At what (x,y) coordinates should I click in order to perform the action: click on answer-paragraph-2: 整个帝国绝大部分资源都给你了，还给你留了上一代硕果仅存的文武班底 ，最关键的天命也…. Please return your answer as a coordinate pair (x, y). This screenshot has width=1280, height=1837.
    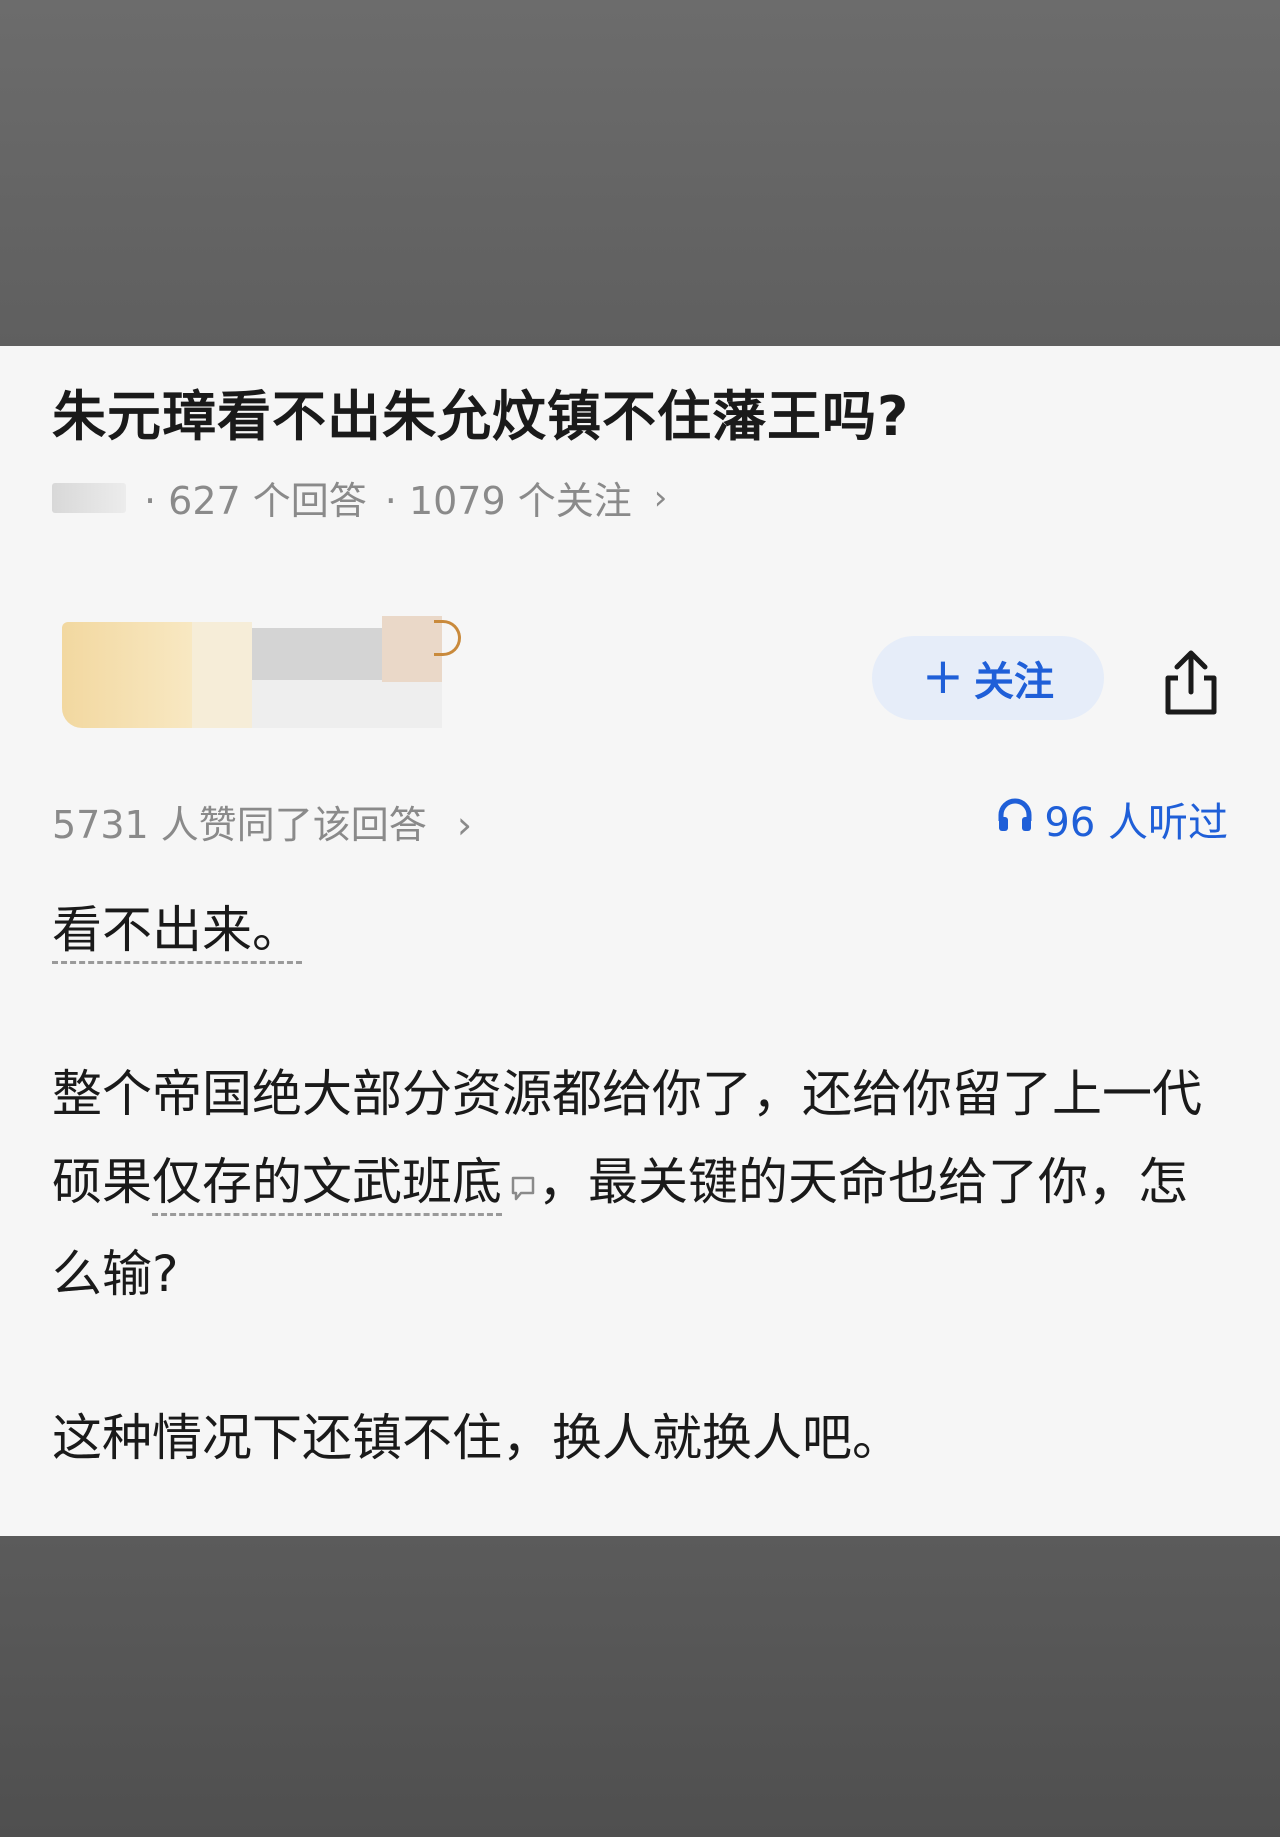
    Looking at the image, I should click on (640, 1184).